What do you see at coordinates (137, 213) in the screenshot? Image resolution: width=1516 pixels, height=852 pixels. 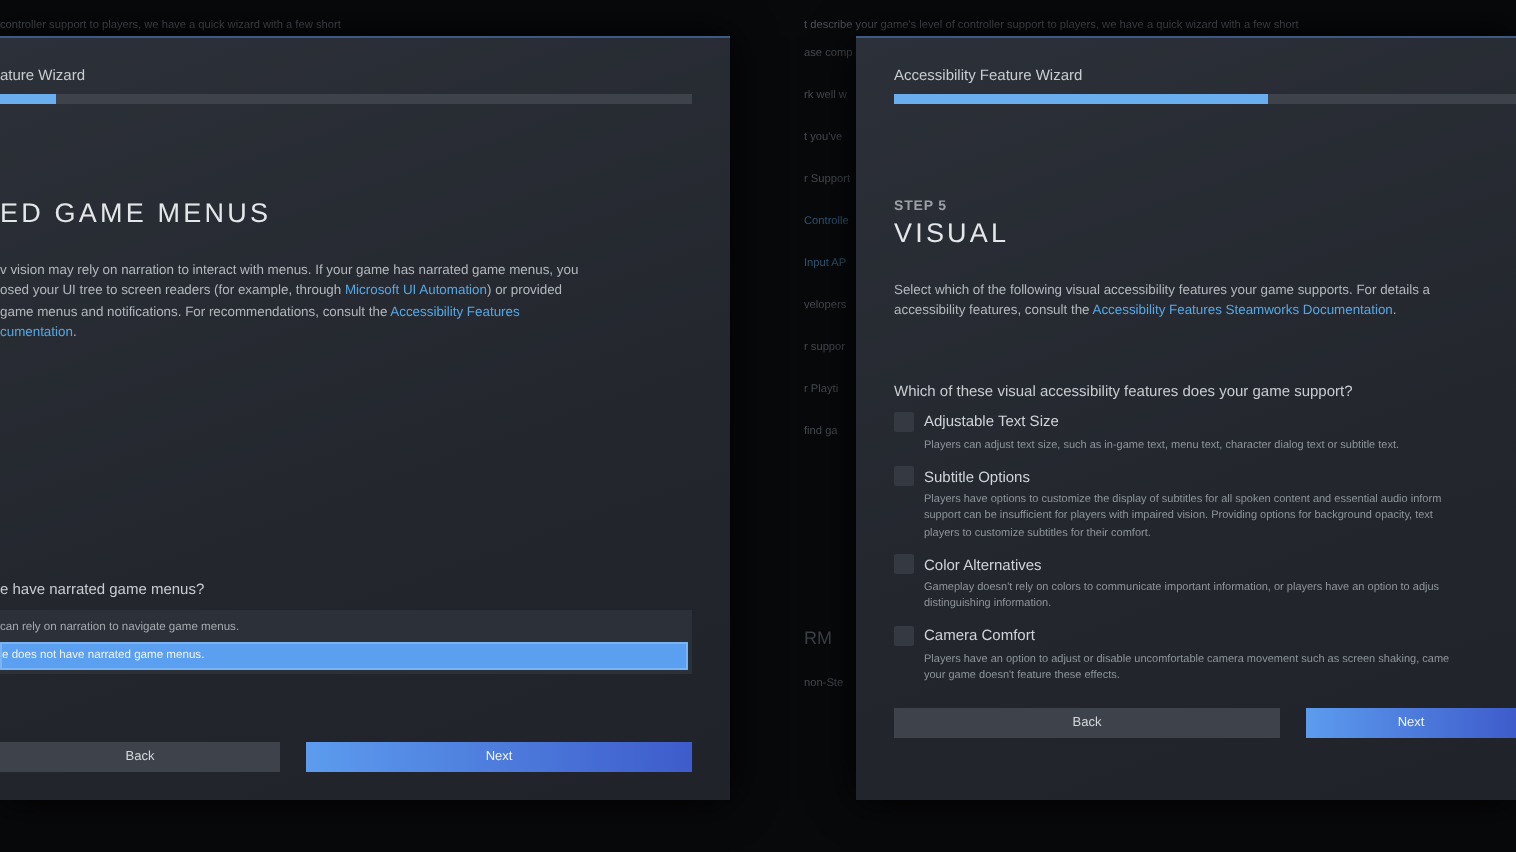 I see `section-heading: ED GAME MENUS` at bounding box center [137, 213].